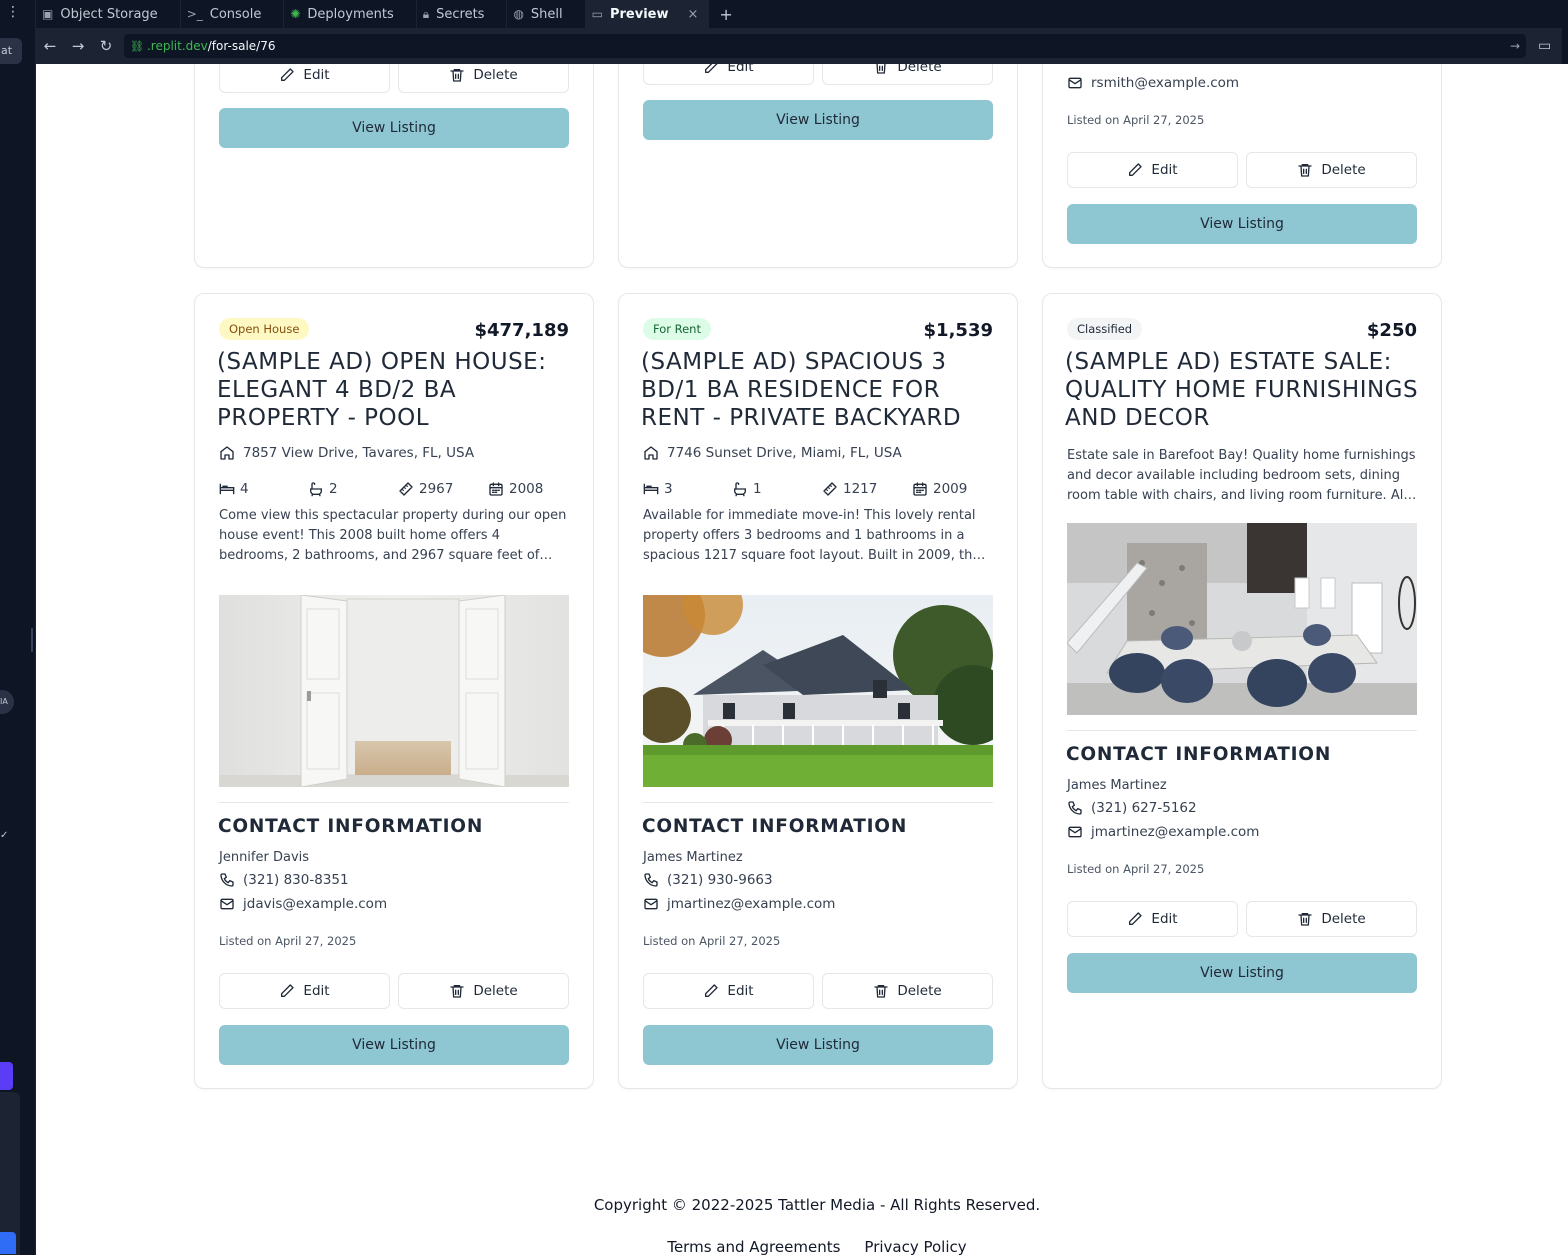  I want to click on reload-icon: ↻, so click(106, 46).